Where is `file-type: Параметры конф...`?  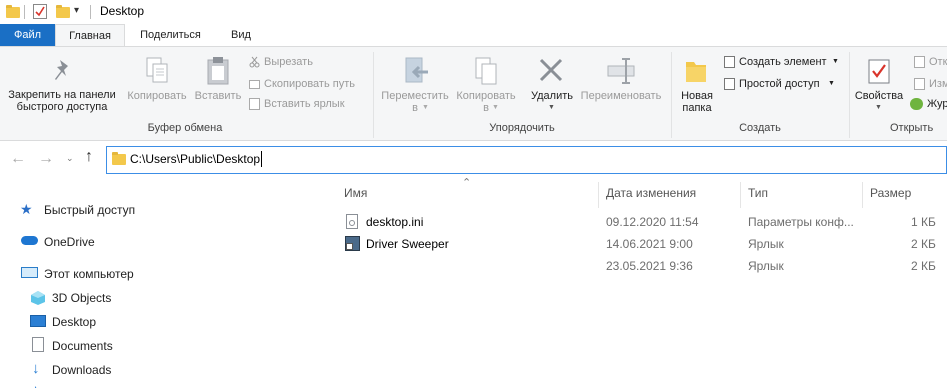 file-type: Параметры конф... is located at coordinates (801, 222).